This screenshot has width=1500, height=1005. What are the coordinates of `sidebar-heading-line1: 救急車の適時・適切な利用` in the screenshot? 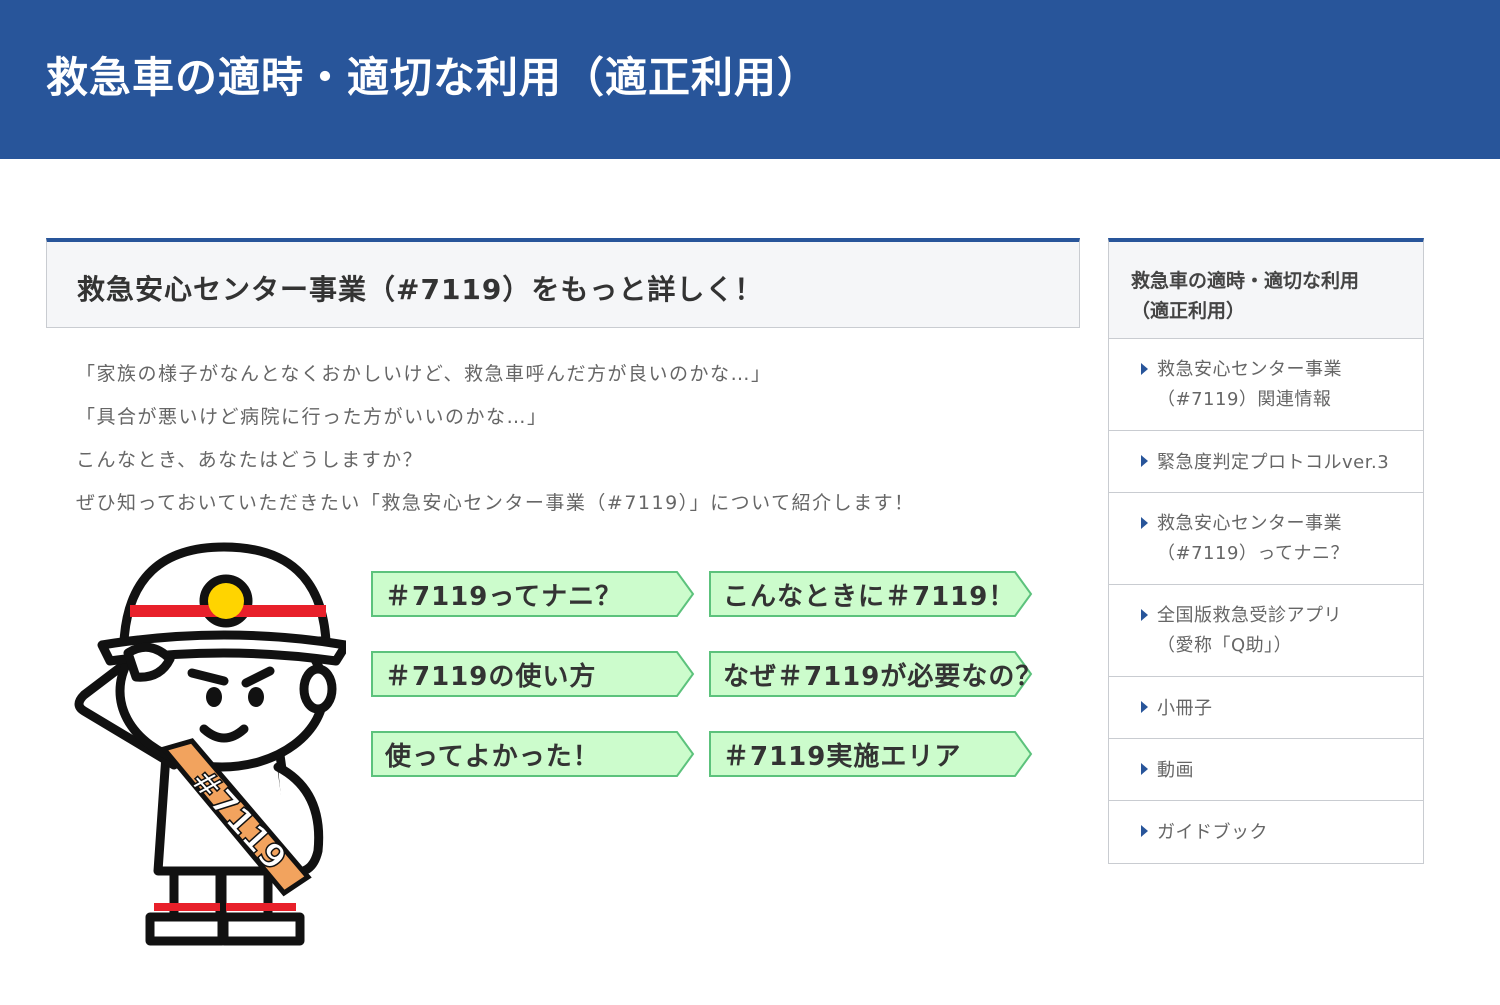 It's located at (1245, 281).